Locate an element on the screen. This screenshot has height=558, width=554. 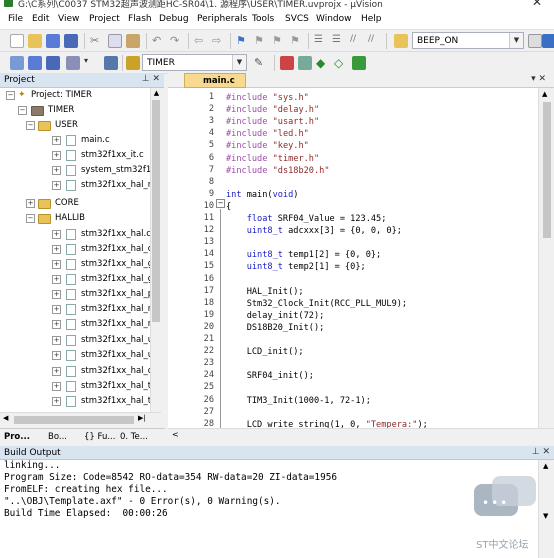
bookmark-icon: ⚑ is located at coordinates (243, 41).